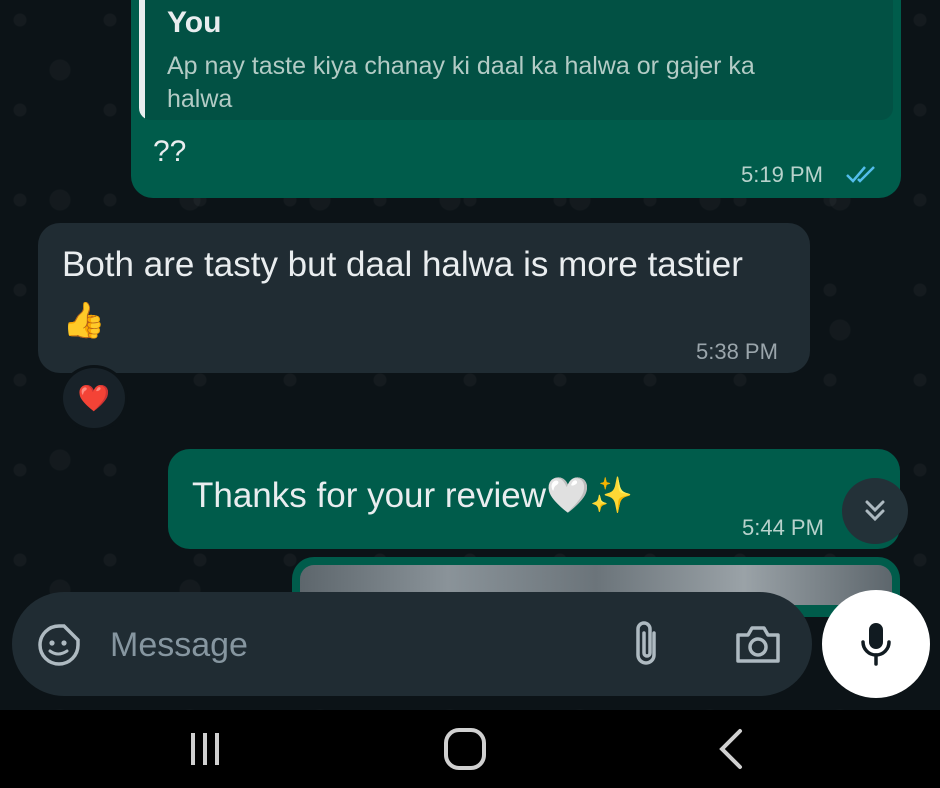  I want to click on recent-apps-button, so click(205, 749).